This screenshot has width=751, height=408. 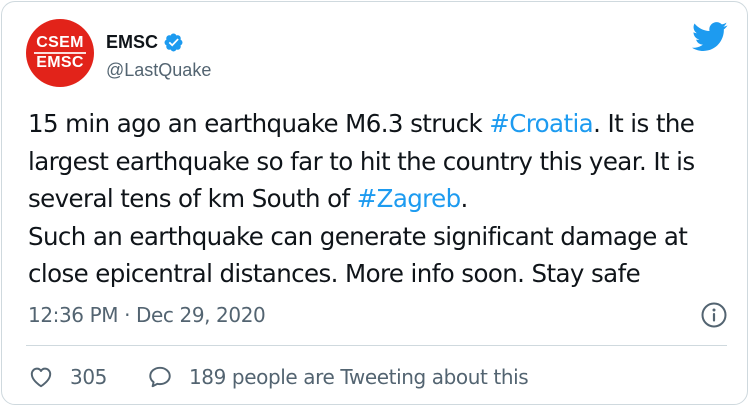 What do you see at coordinates (67, 377) in the screenshot?
I see `like-button: 305` at bounding box center [67, 377].